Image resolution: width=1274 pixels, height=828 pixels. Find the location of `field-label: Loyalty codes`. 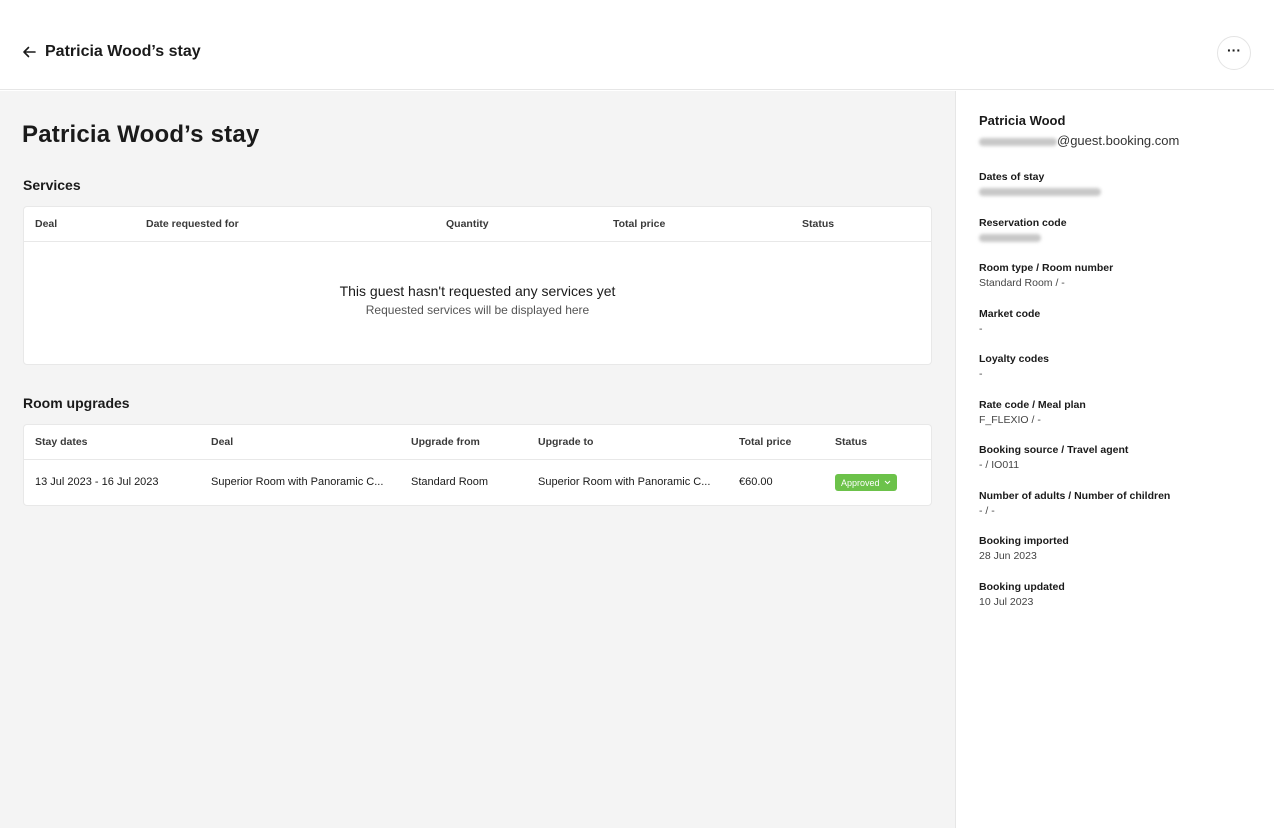

field-label: Loyalty codes is located at coordinates (1014, 359).